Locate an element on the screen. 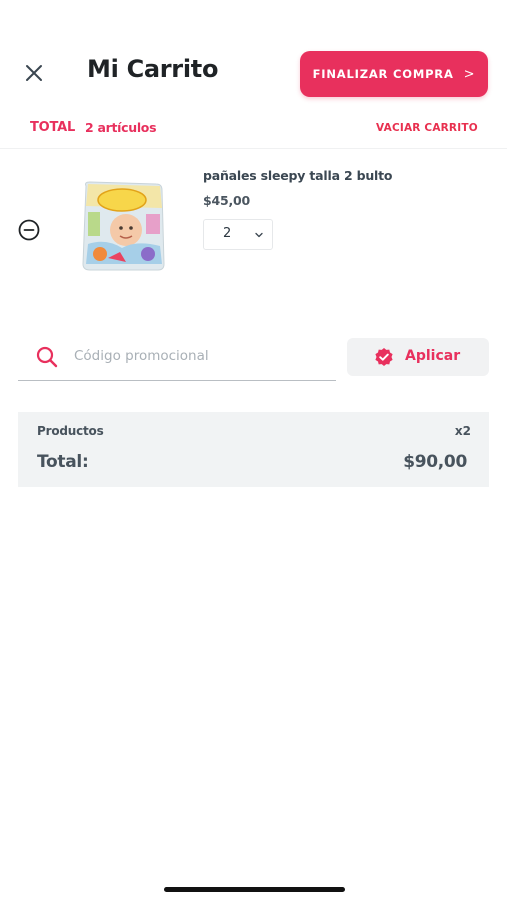  order-summary-panel: Productos x2 Total: $90,00 is located at coordinates (253, 449).